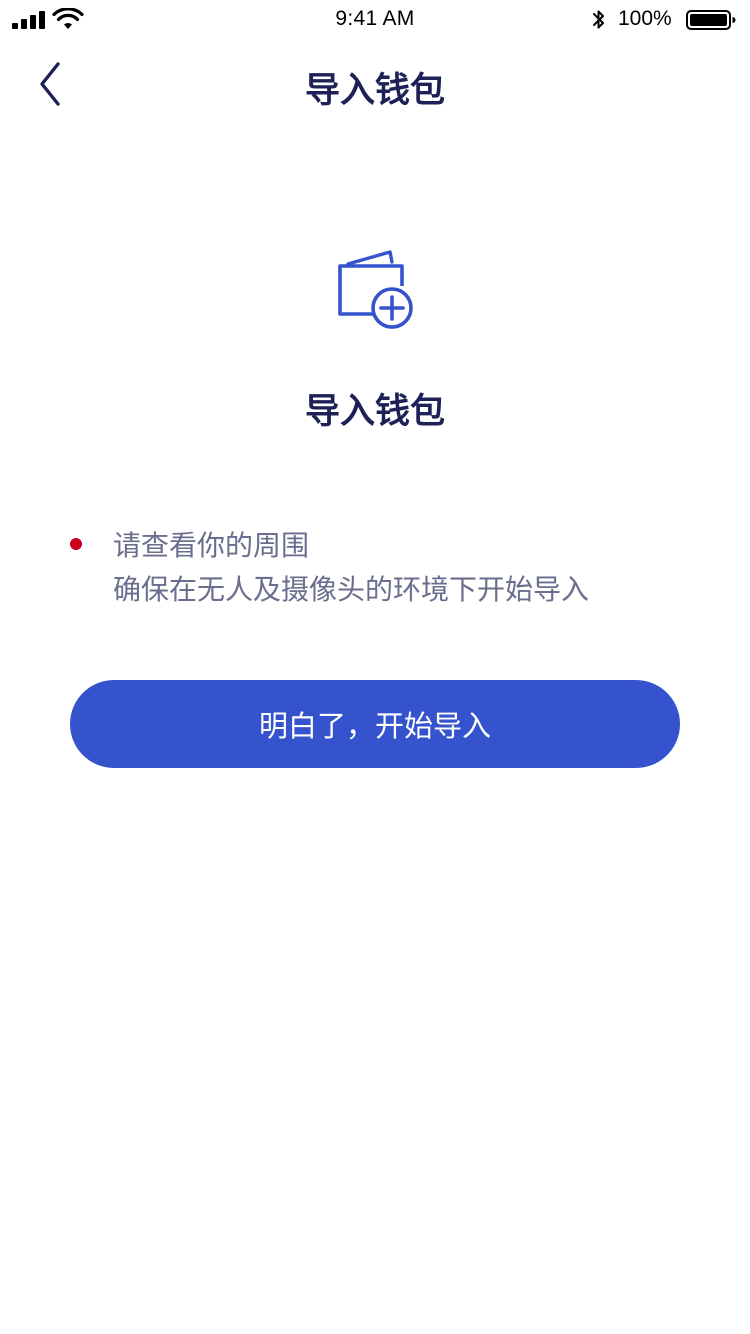 The width and height of the screenshot is (750, 1334). I want to click on bullet-dot, so click(76, 544).